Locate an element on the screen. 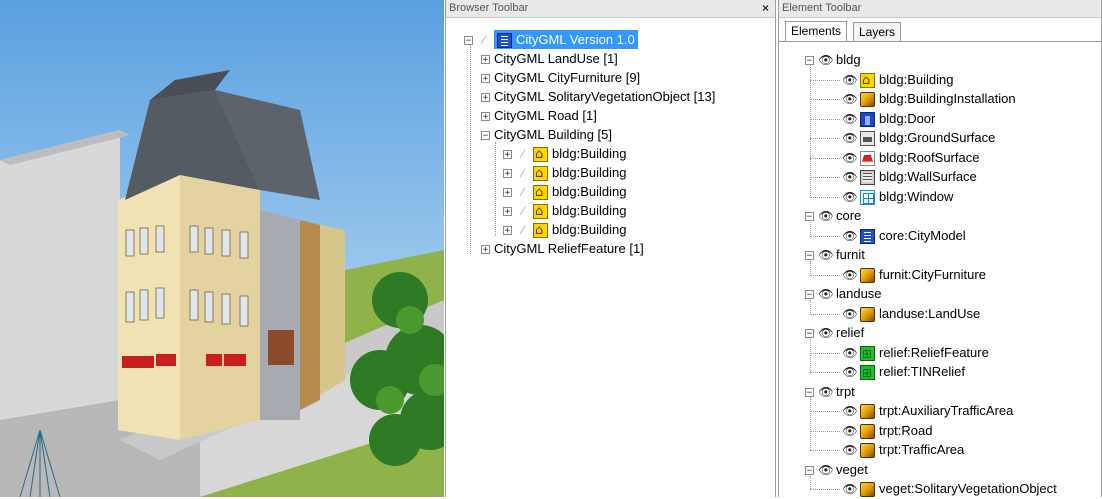 Image resolution: width=1102 pixels, height=499 pixels. element-group-5: − 👁 trpt is located at coordinates (830, 391).